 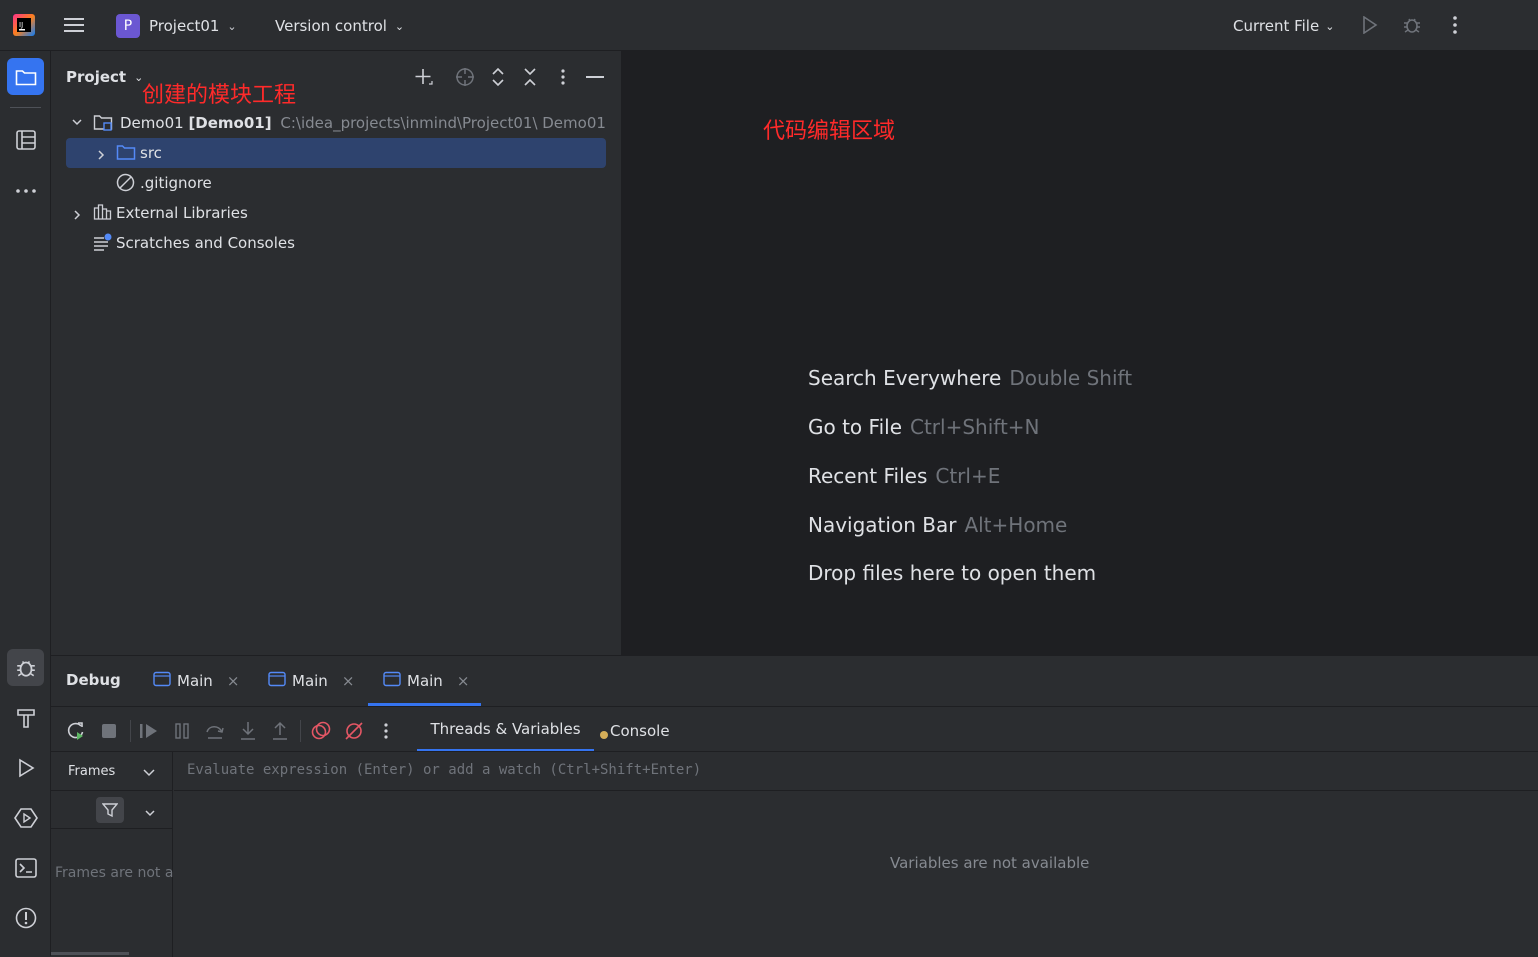 What do you see at coordinates (114, 873) in the screenshot?
I see `frames-empty-text: Frames are not a` at bounding box center [114, 873].